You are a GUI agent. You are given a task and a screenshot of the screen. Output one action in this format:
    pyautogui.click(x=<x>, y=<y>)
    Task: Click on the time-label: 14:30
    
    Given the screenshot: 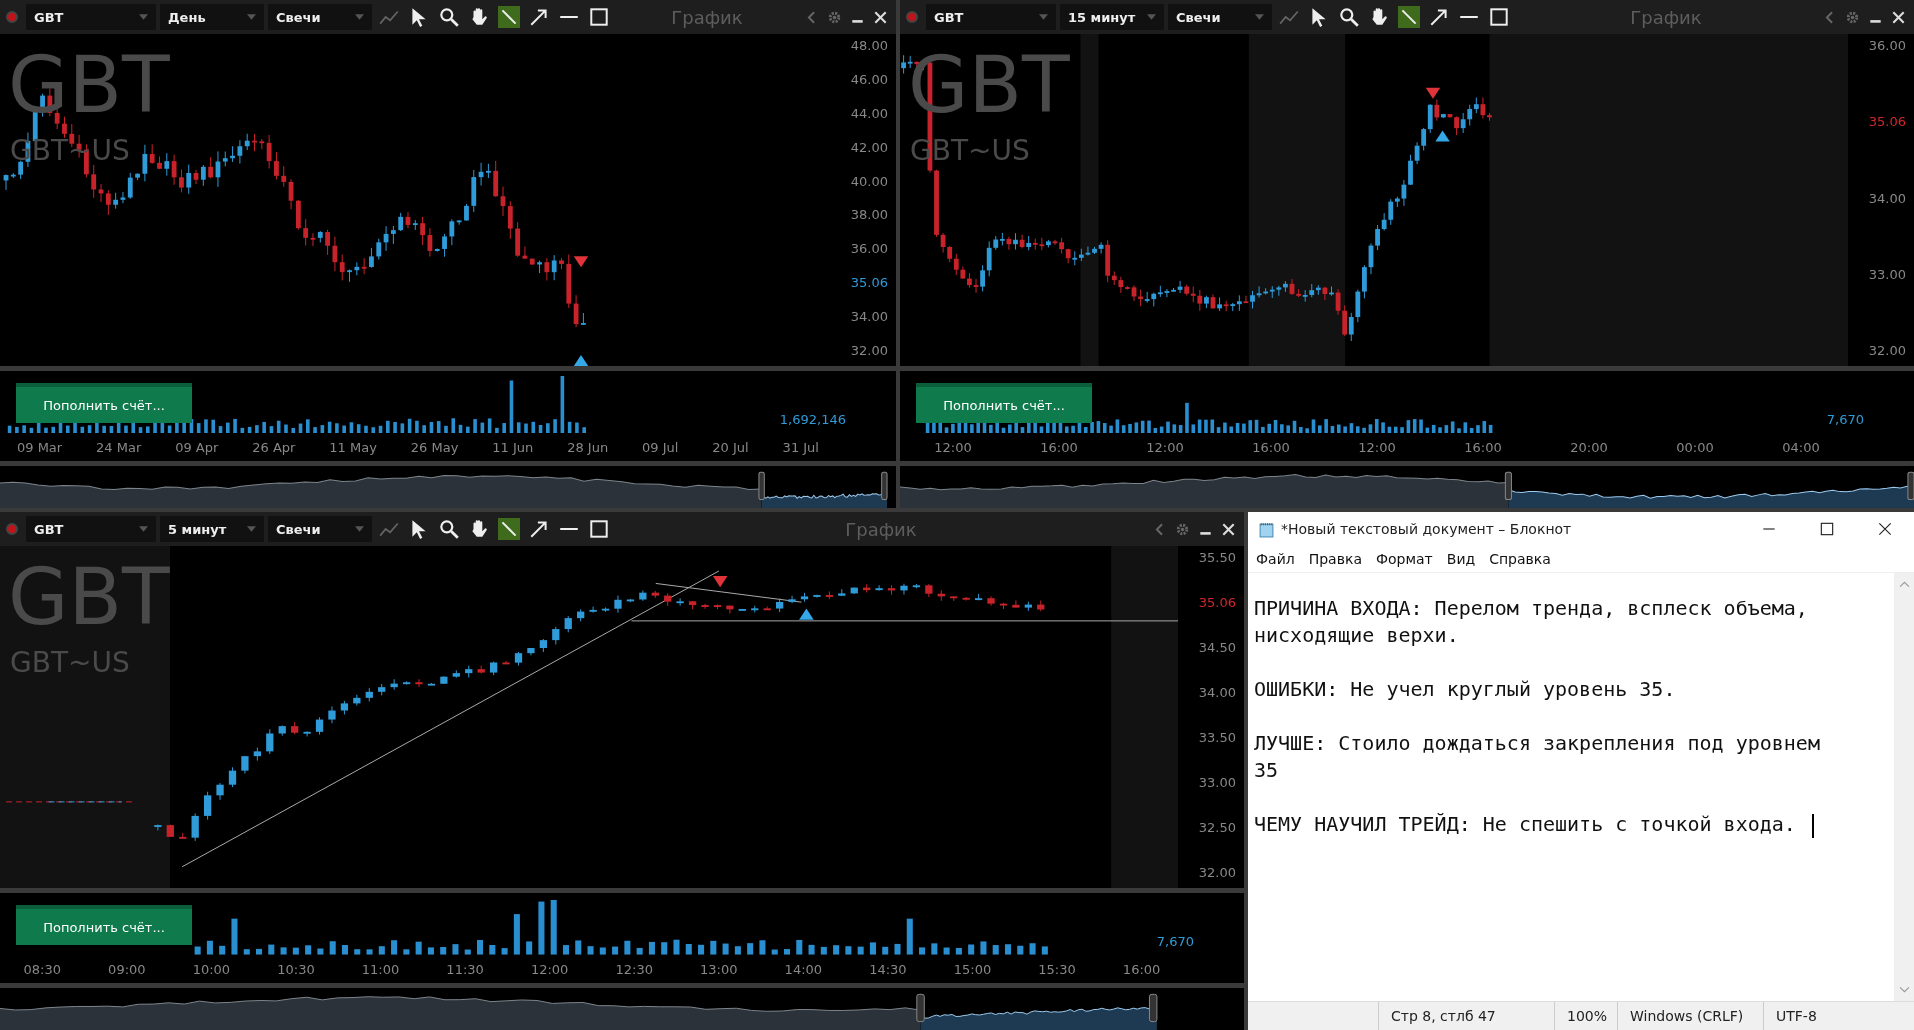 What is the action you would take?
    pyautogui.click(x=888, y=969)
    